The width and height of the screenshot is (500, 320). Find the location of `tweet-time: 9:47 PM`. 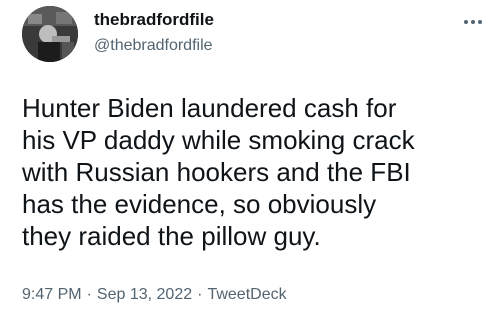

tweet-time: 9:47 PM is located at coordinates (52, 294).